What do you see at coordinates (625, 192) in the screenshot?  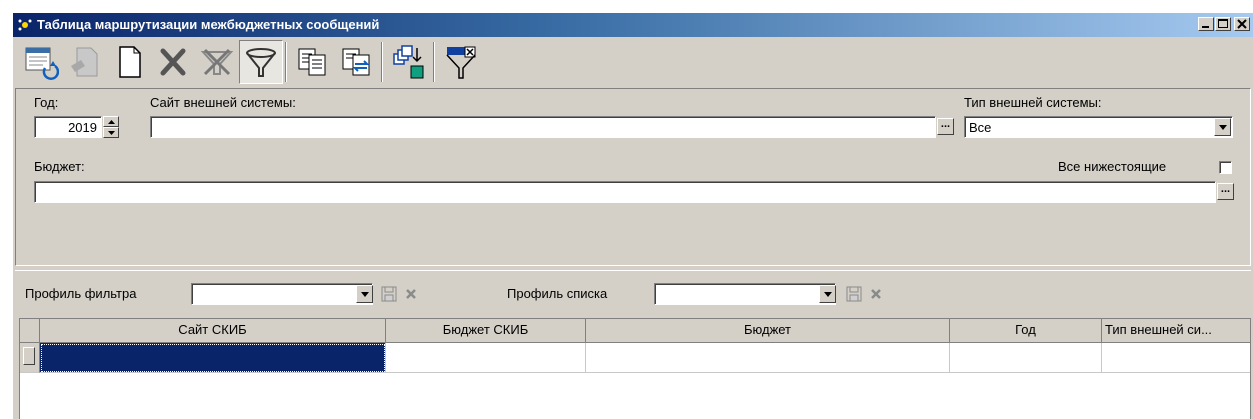 I see `budget-field` at bounding box center [625, 192].